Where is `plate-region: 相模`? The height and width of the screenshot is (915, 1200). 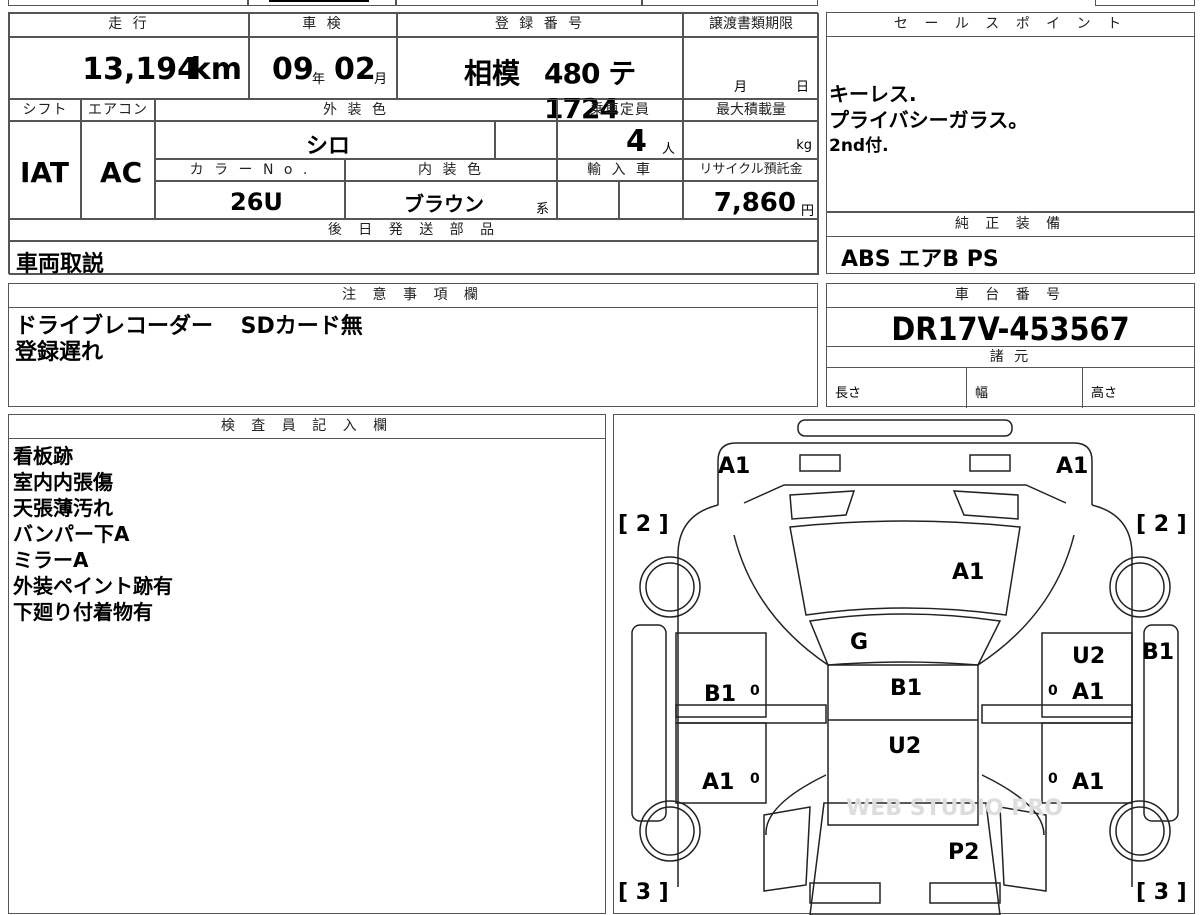 plate-region: 相模 is located at coordinates (492, 73).